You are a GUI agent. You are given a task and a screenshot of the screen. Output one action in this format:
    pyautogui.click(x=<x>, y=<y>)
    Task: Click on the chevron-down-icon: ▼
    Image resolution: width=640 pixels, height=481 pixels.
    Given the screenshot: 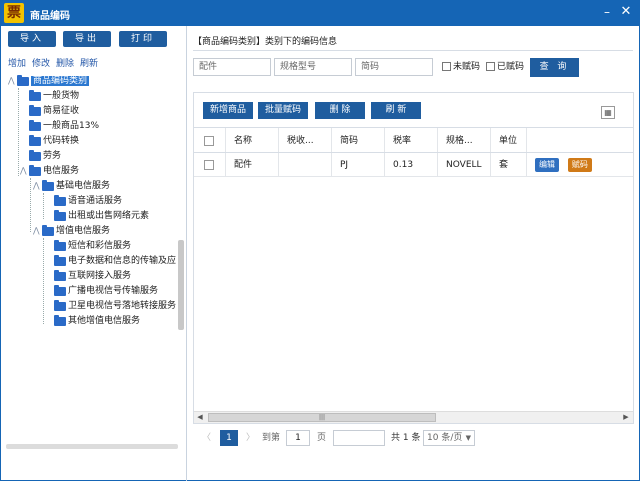 What is the action you would take?
    pyautogui.click(x=468, y=438)
    